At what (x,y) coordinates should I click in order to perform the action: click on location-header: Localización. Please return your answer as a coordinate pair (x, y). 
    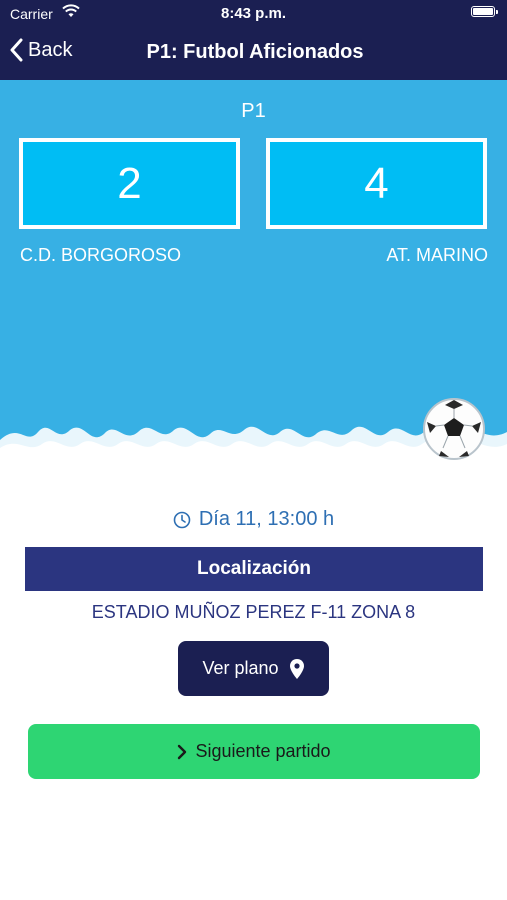
    Looking at the image, I should click on (254, 569).